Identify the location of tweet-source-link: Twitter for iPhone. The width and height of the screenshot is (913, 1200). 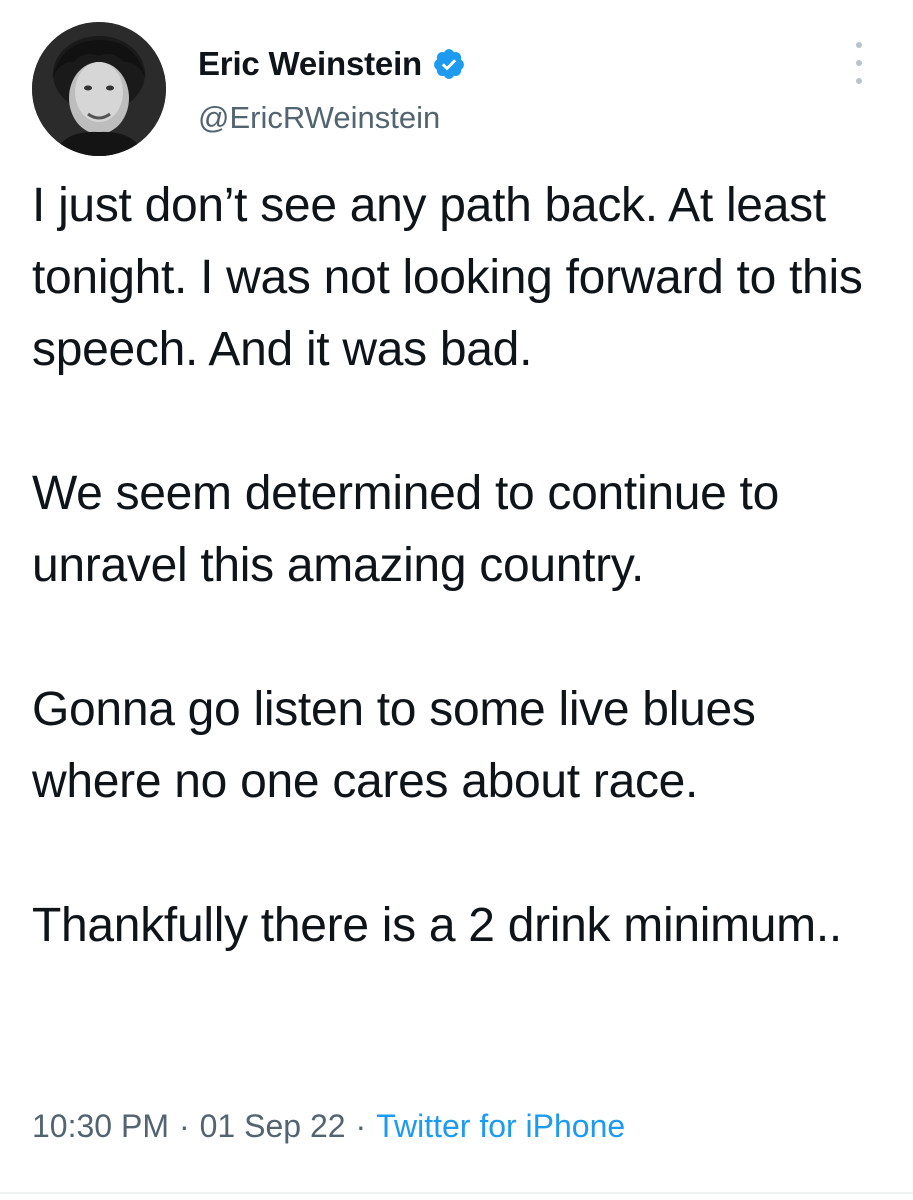
(500, 1126).